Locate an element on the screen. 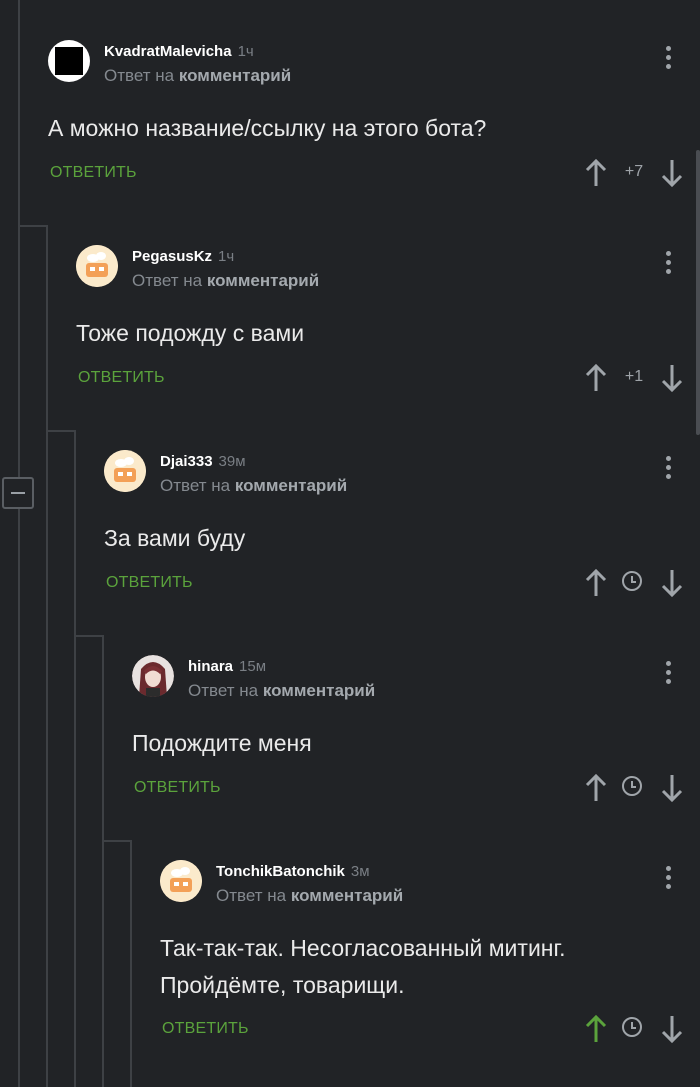 Image resolution: width=700 pixels, height=1087 pixels. username: KvadratMalevicha is located at coordinates (168, 51).